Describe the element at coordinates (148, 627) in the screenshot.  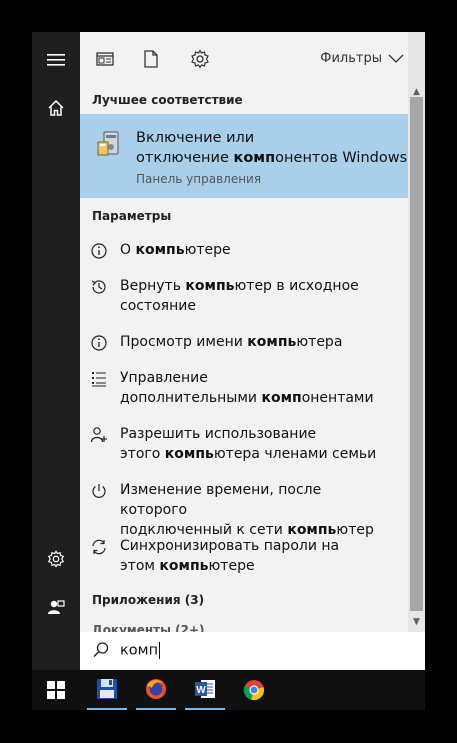
I see `documents-section-header: Документы (2+)` at that location.